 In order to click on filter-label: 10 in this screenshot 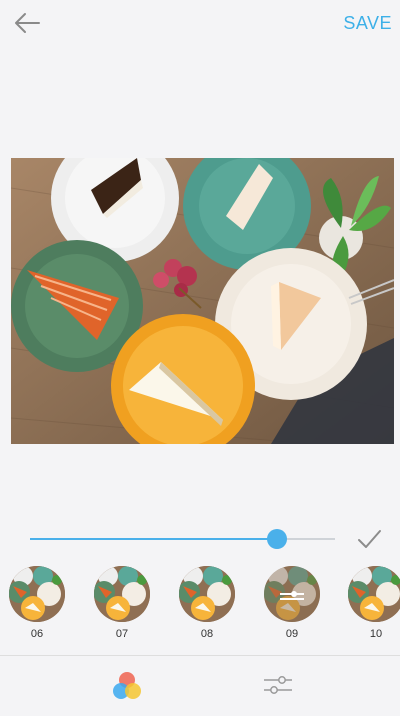, I will do `click(376, 634)`.